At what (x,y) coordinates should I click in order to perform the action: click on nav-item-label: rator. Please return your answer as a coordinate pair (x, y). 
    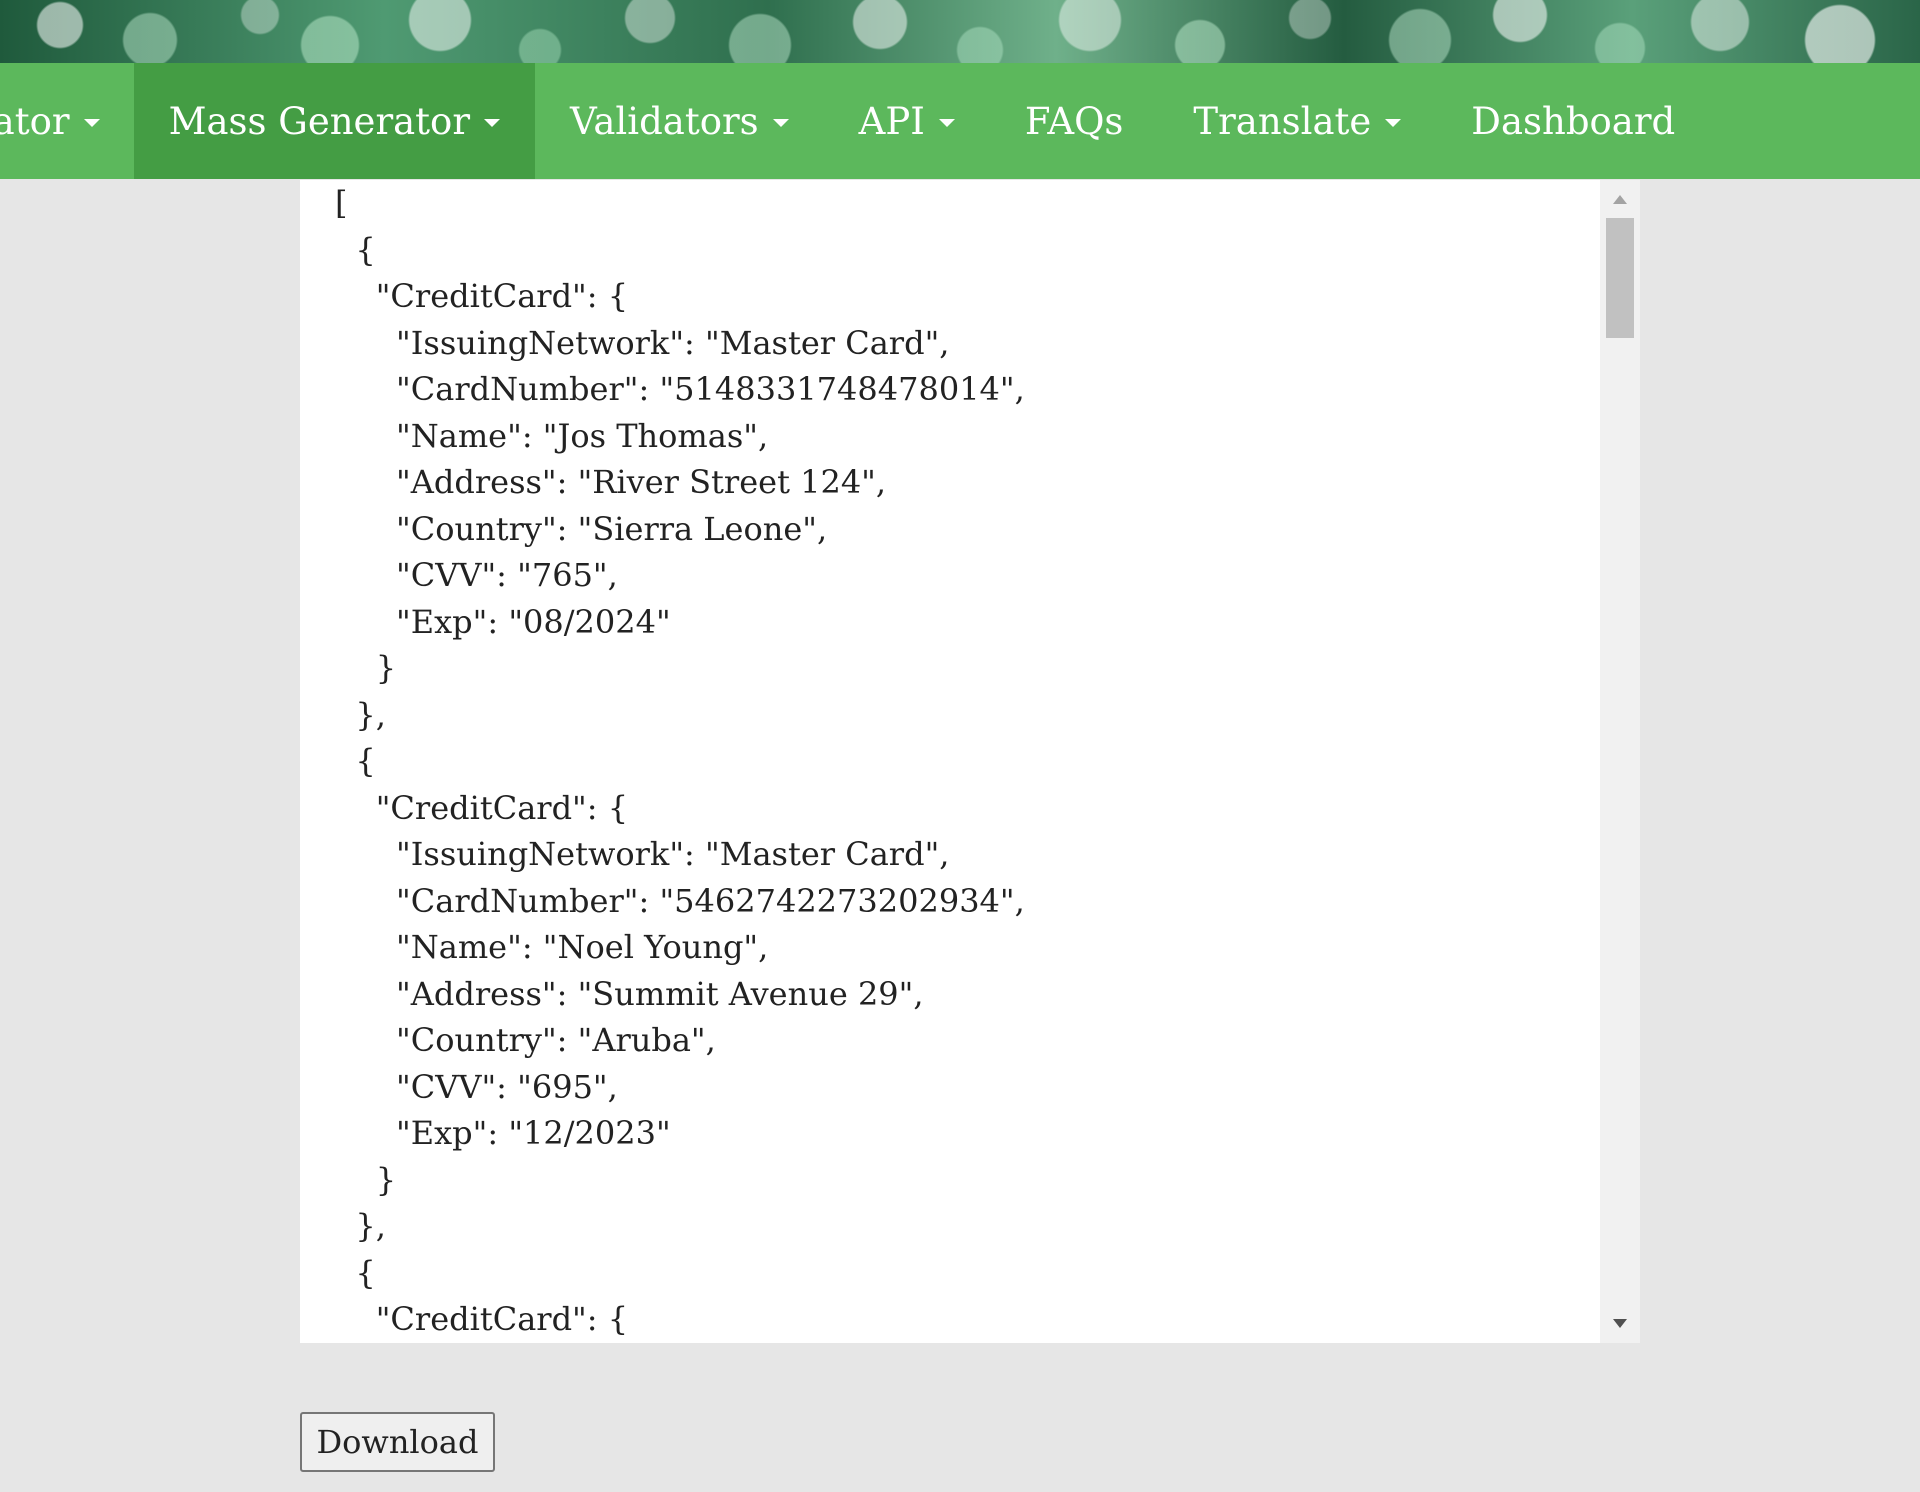
    Looking at the image, I should click on (35, 121).